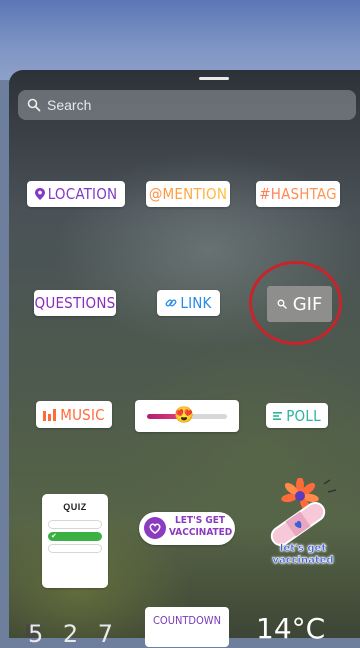  I want to click on lets-get-vaccinated-sticker: LET'S GET VACCINATED, so click(187, 528).